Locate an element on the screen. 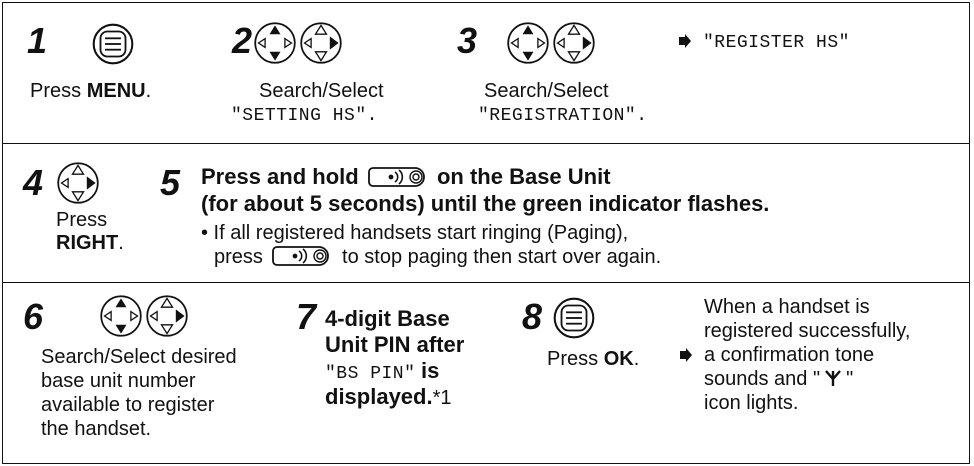 The width and height of the screenshot is (974, 466). step4-label-line2: RIGHT. is located at coordinates (90, 243).